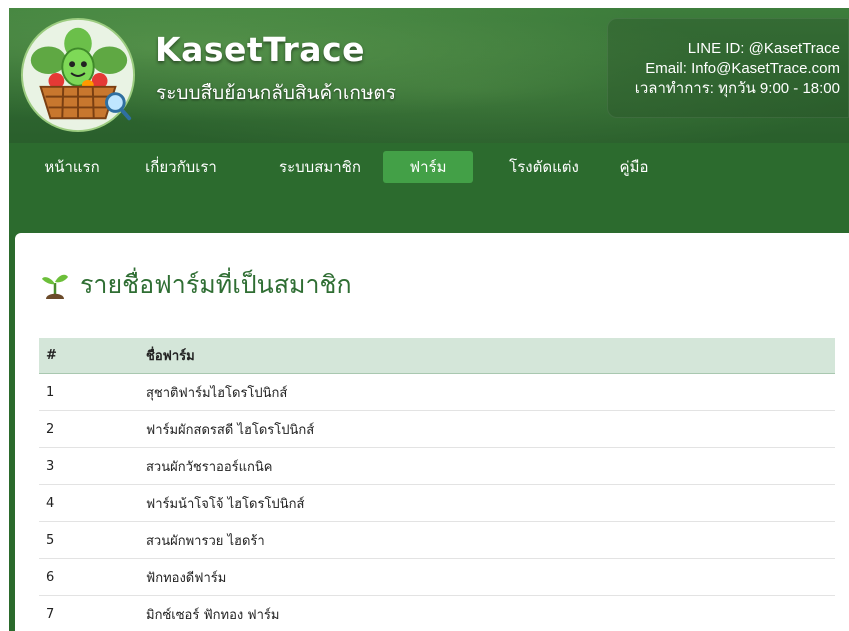 Image resolution: width=849 pixels, height=631 pixels. I want to click on contact-email: Email: Info@KasetTrace.com, so click(742, 68).